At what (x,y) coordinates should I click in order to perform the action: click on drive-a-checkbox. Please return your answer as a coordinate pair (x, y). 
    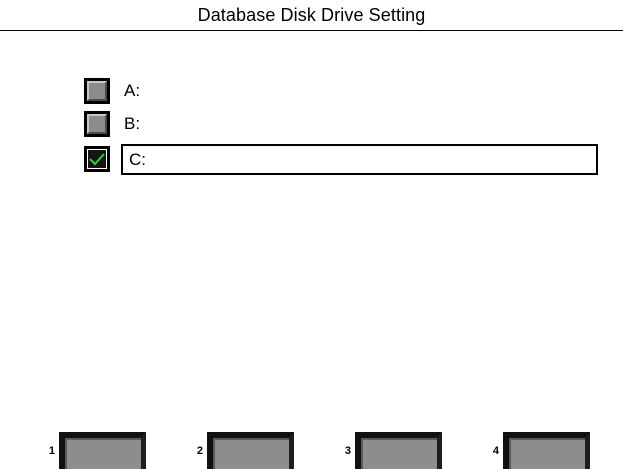
    Looking at the image, I should click on (97, 91).